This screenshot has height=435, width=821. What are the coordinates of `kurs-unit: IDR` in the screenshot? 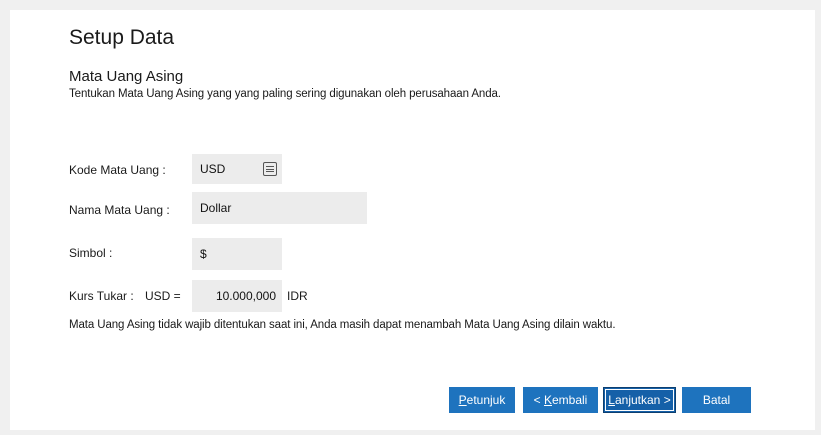 It's located at (297, 296).